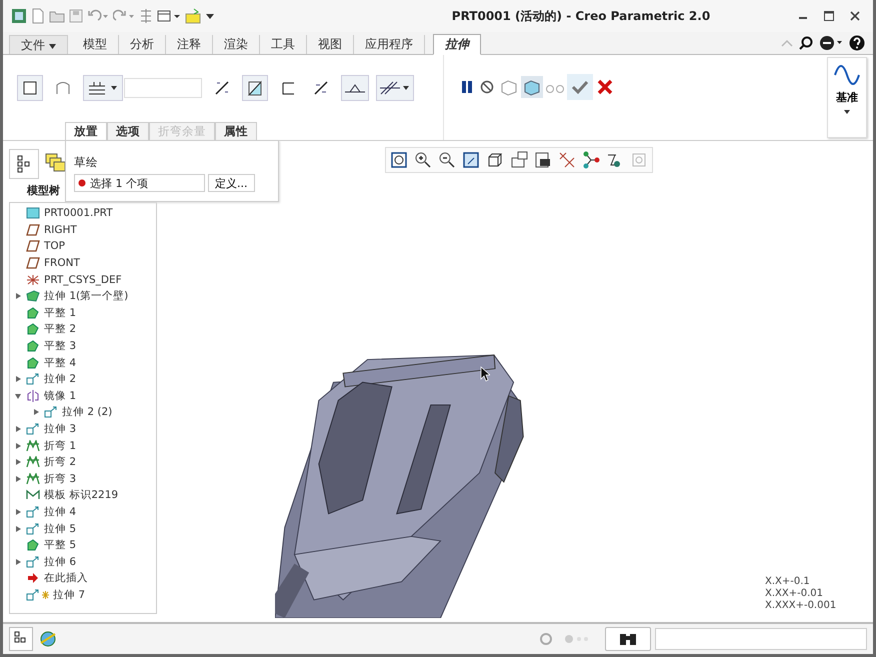  I want to click on ribbon-tab: 视图, so click(330, 44).